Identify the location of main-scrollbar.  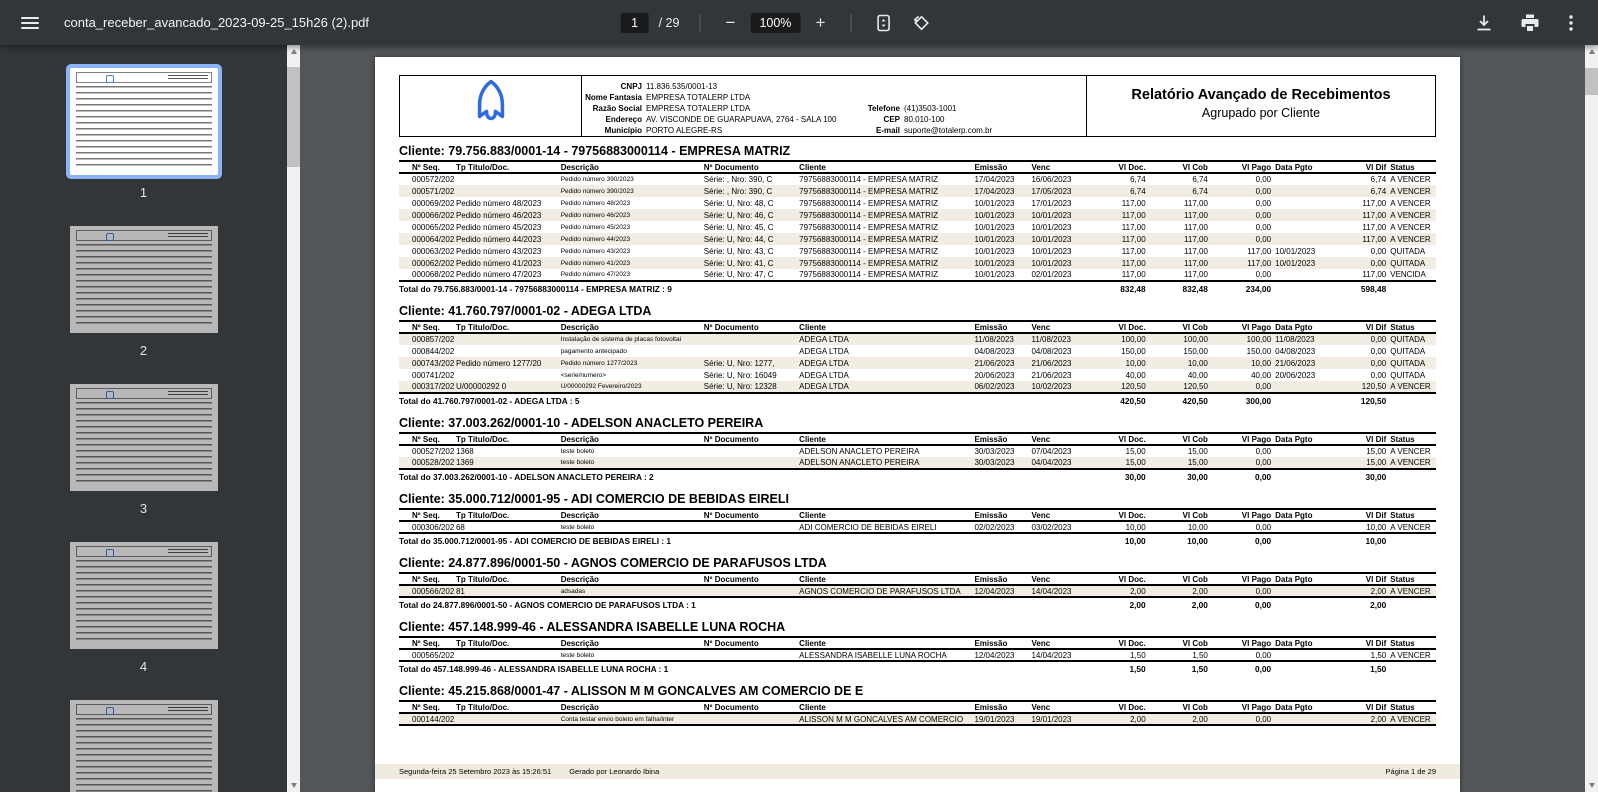
(1591, 418).